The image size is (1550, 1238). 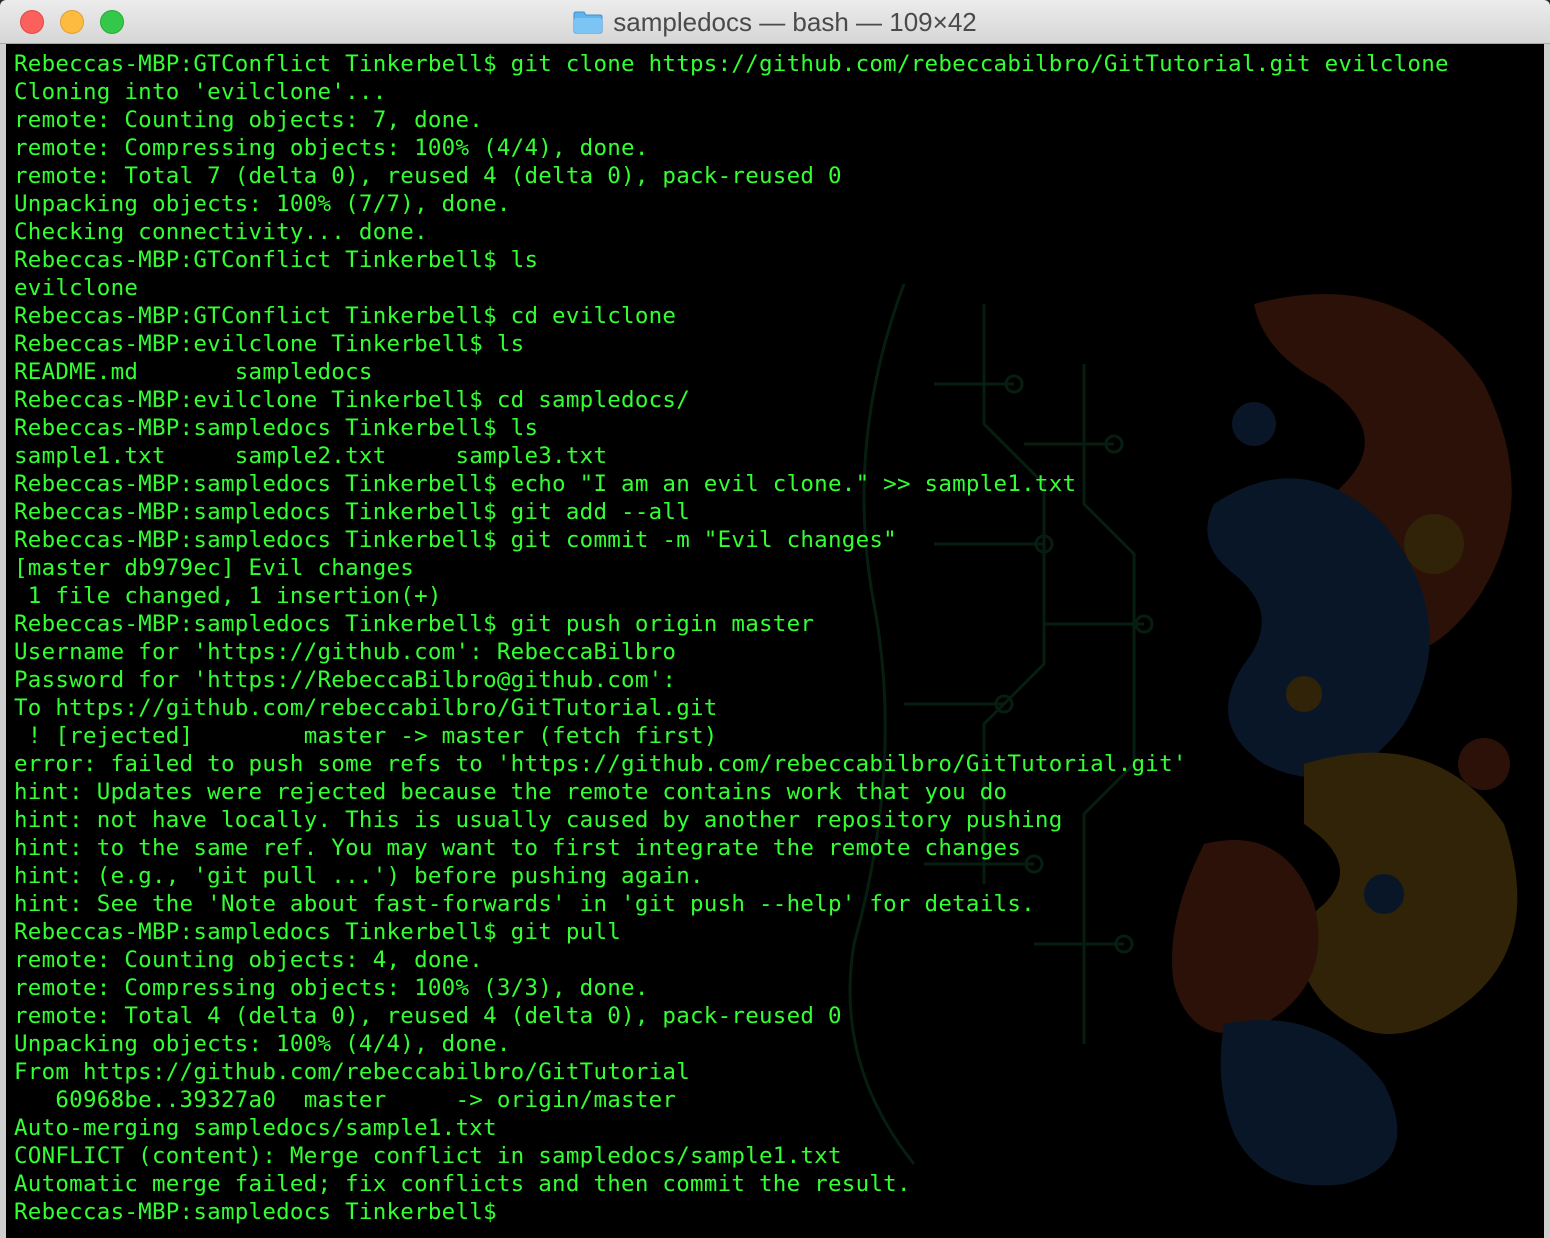 What do you see at coordinates (262, 1044) in the screenshot?
I see `terminal-line: Unpacking objects: 100% (4/4), done.` at bounding box center [262, 1044].